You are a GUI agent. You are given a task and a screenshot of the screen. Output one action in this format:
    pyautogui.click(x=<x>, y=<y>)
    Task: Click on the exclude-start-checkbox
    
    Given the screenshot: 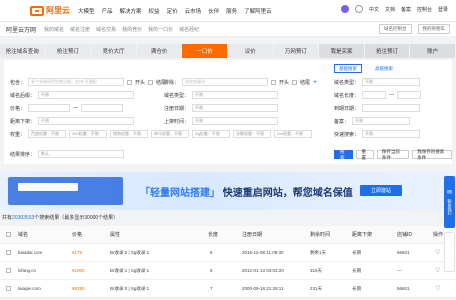 What is the action you would take?
    pyautogui.click(x=274, y=82)
    